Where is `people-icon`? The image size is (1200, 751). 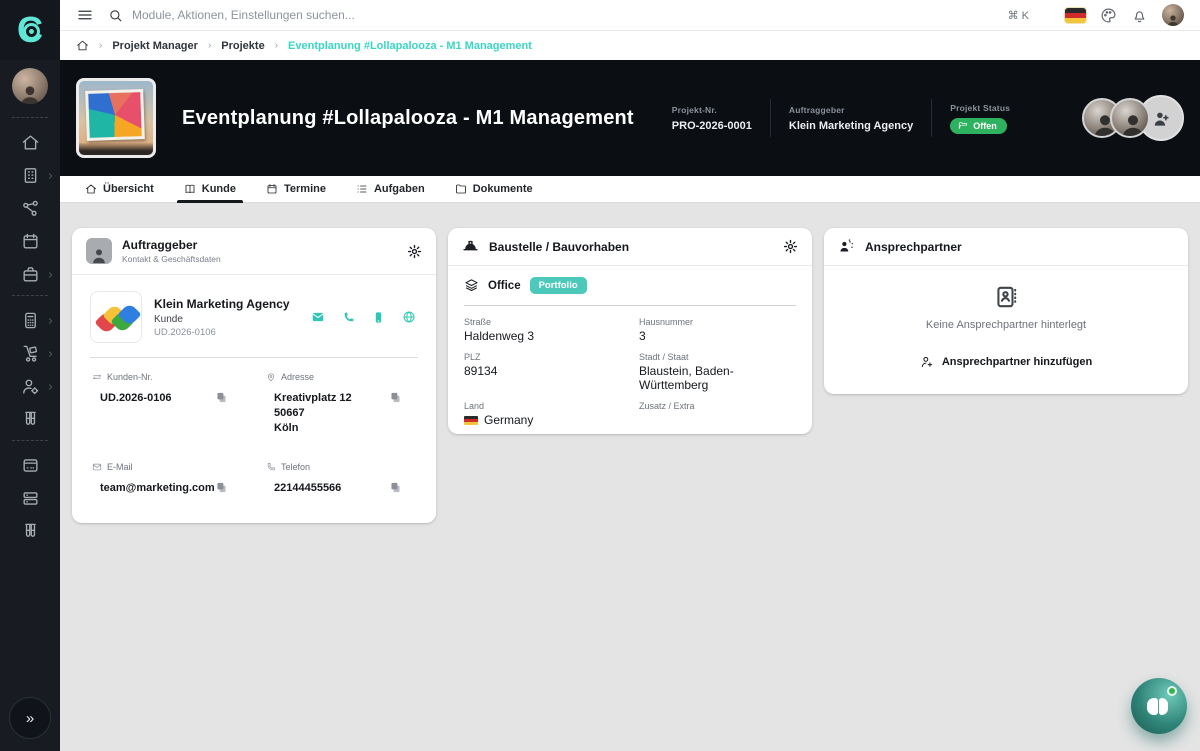
people-icon is located at coordinates (847, 245).